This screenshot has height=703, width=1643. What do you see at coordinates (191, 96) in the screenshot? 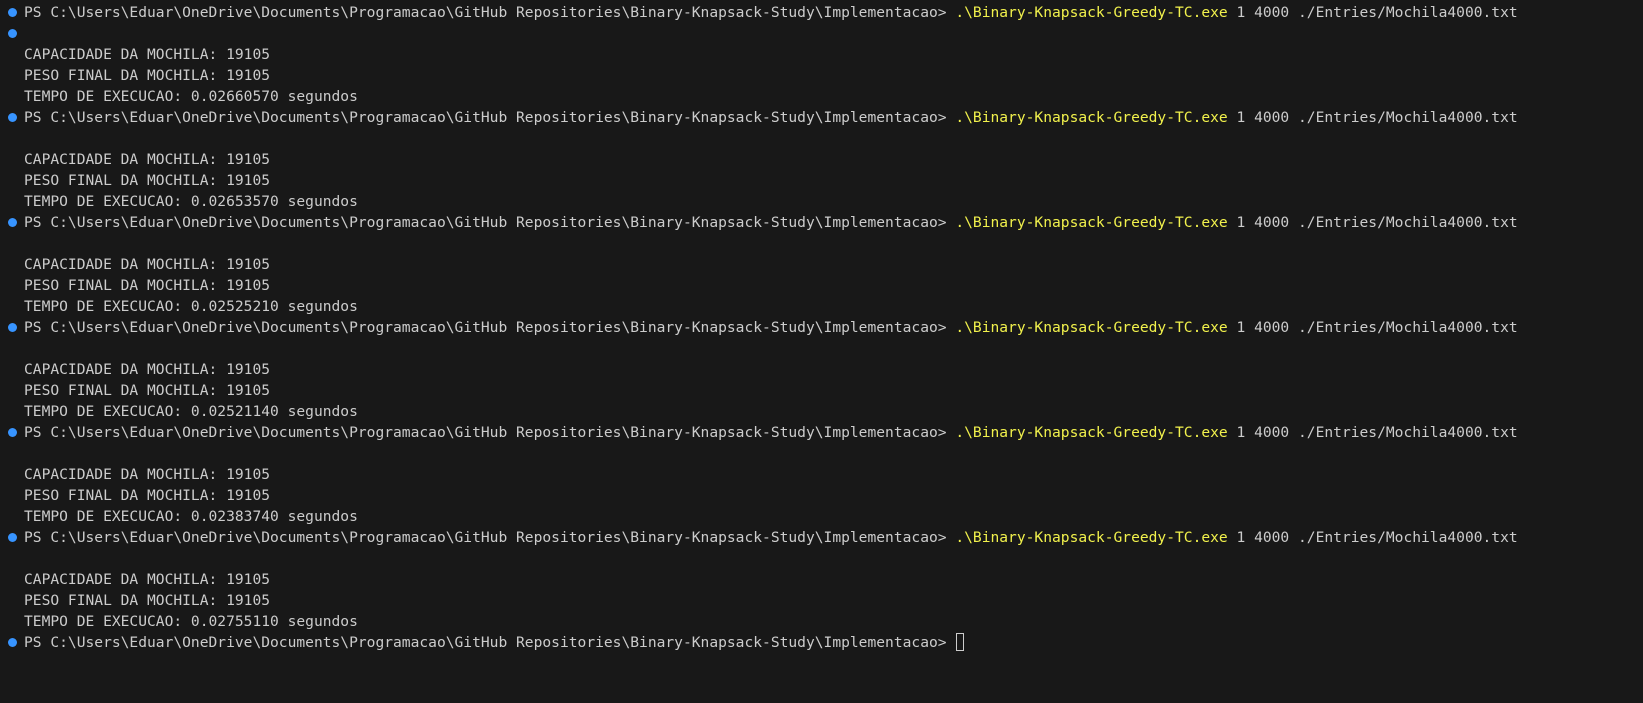
I see `output-line: TEMPO DE EXECUCAO: 0.02660570 segundos` at bounding box center [191, 96].